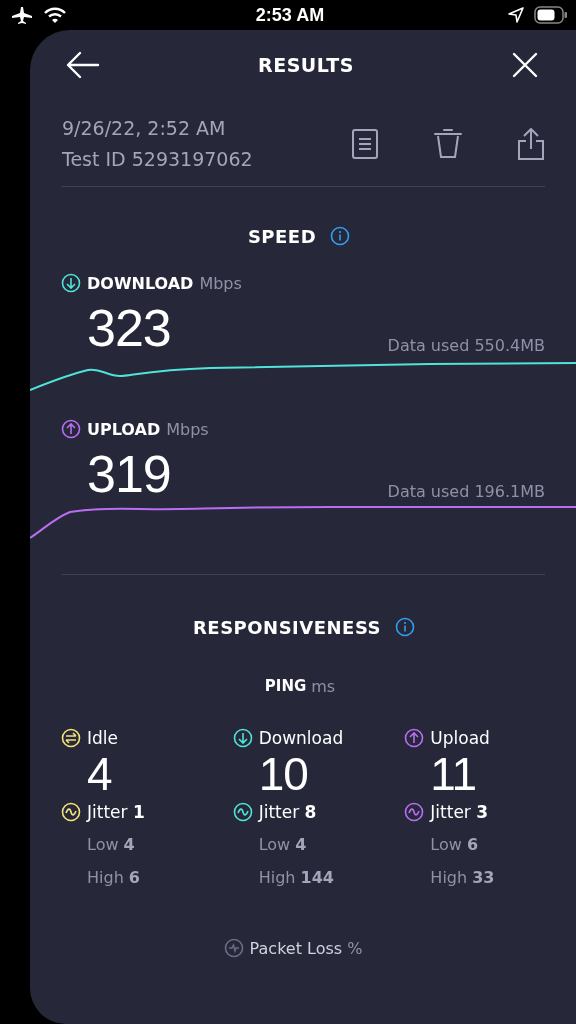 The width and height of the screenshot is (576, 1024). I want to click on wifi-icon, so click(55, 15).